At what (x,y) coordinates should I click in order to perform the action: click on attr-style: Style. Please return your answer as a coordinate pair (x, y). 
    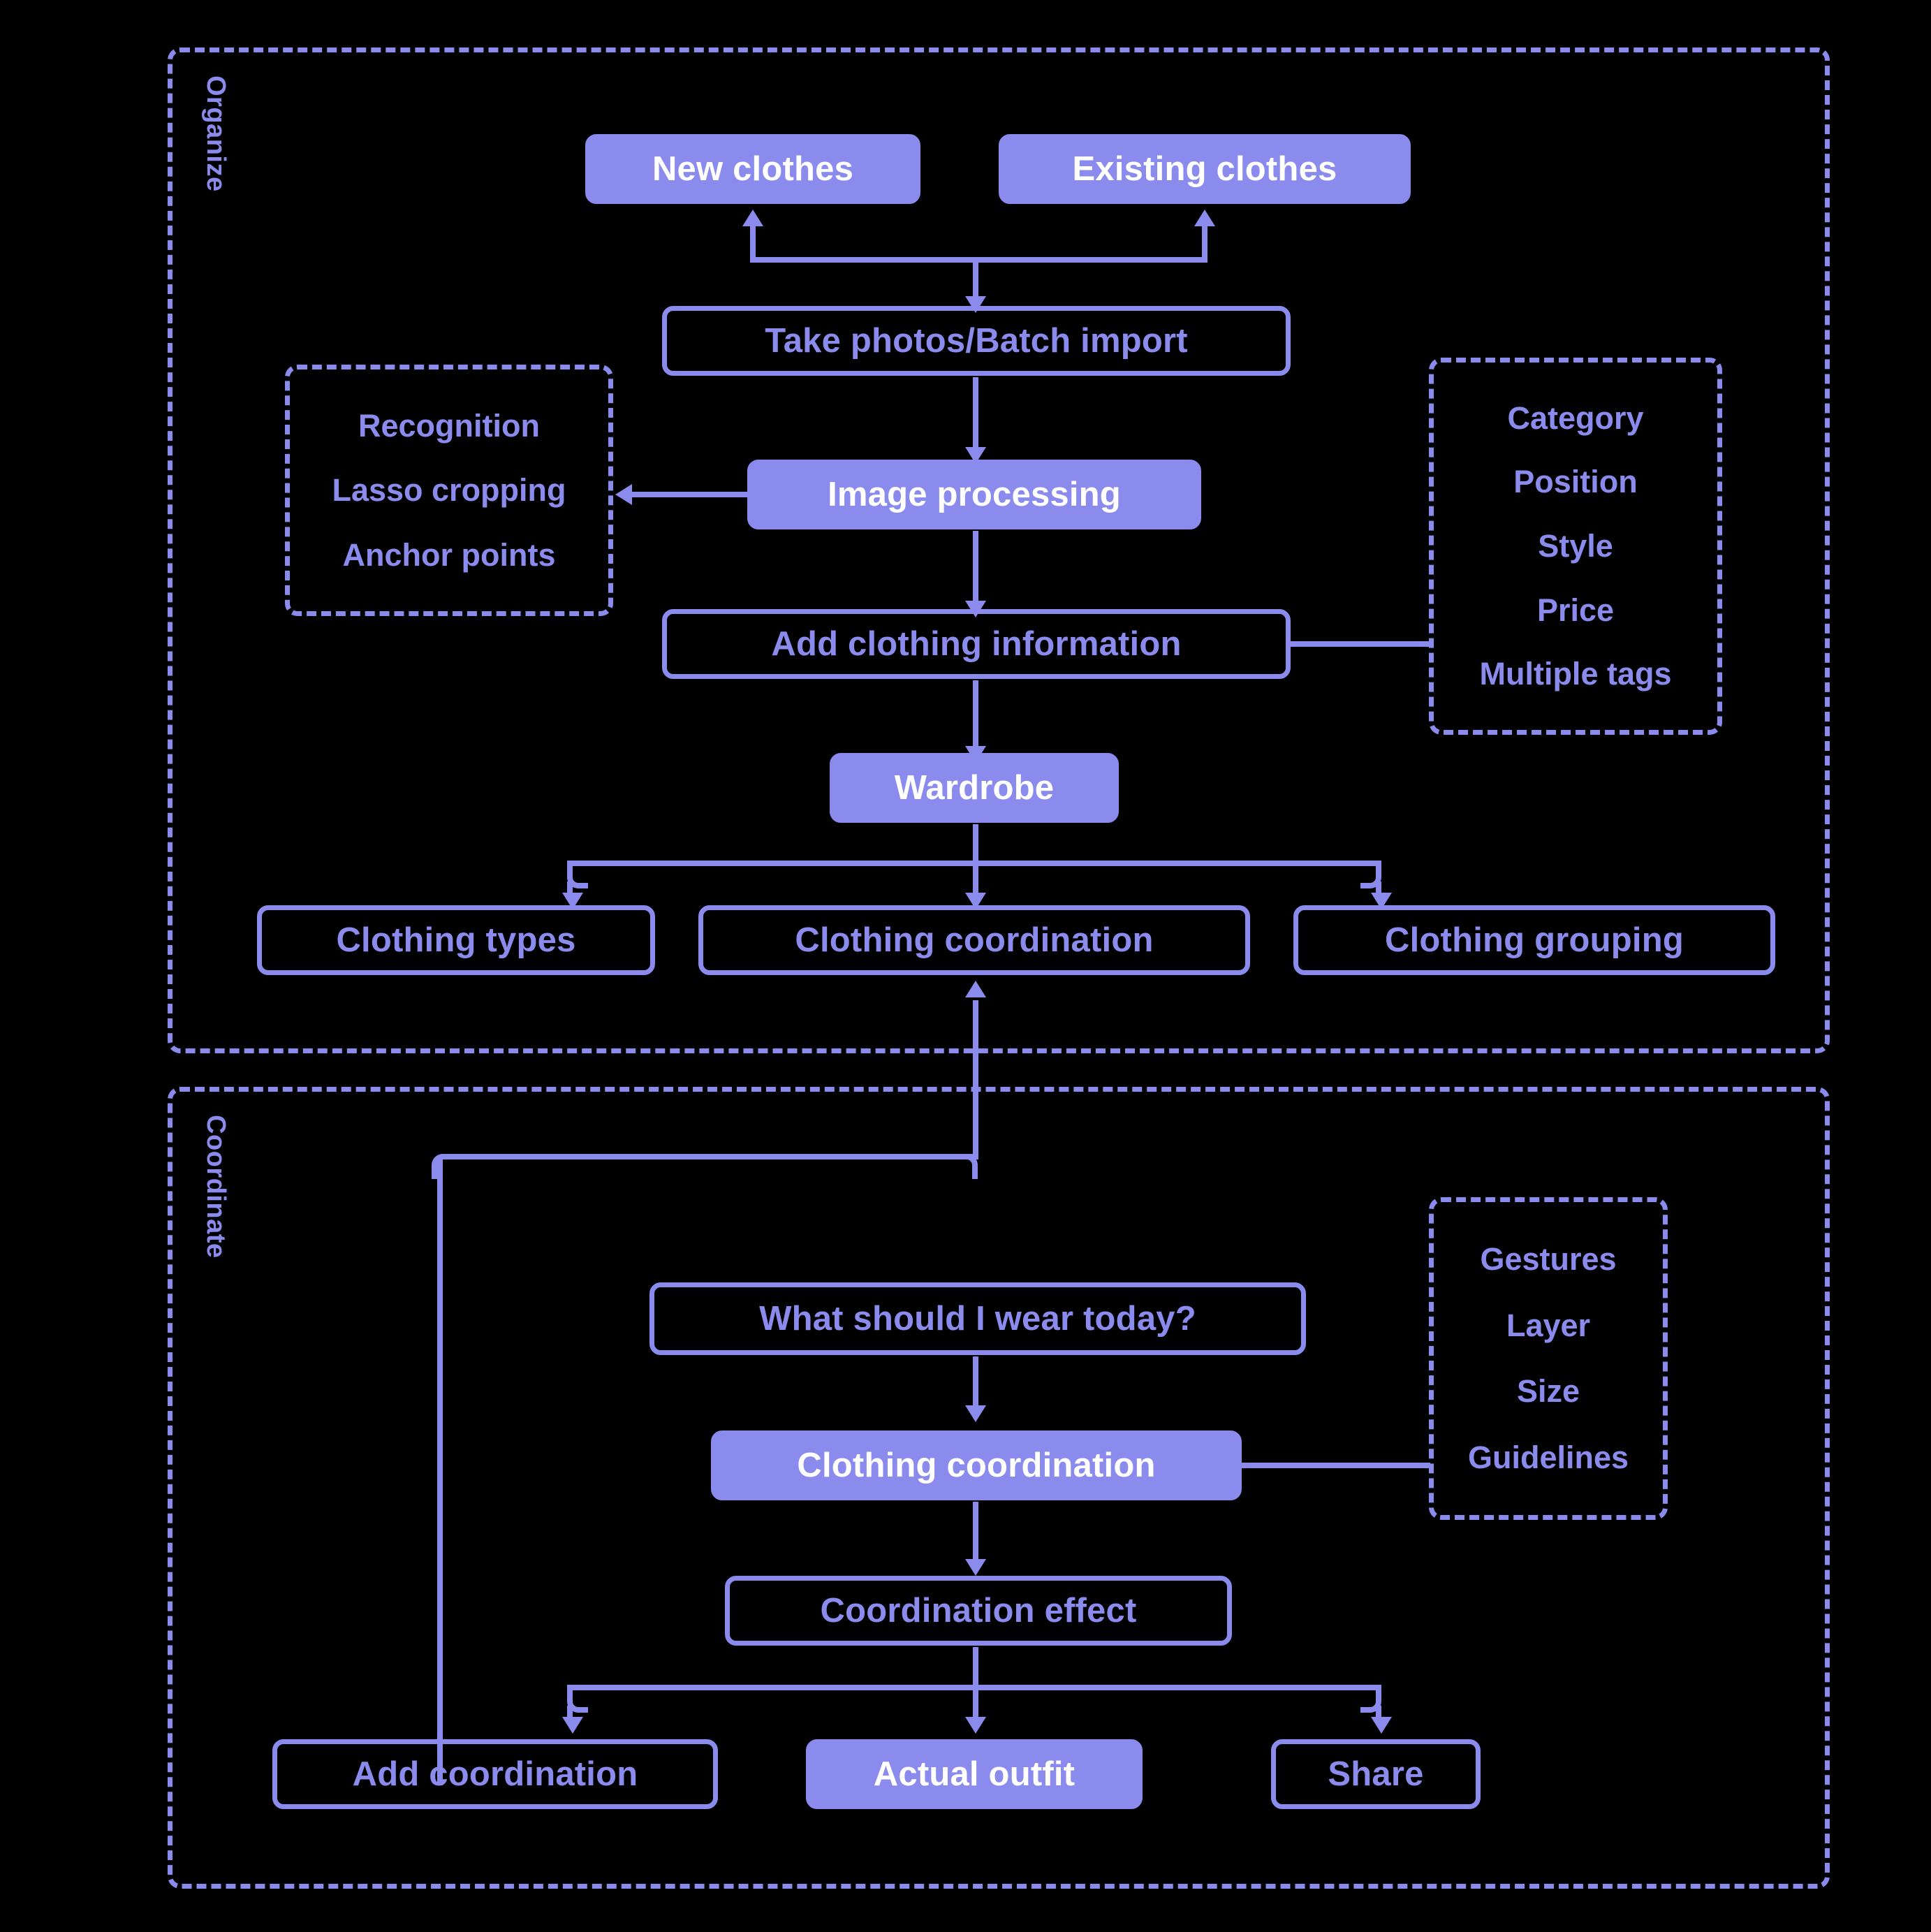
    Looking at the image, I should click on (1575, 545).